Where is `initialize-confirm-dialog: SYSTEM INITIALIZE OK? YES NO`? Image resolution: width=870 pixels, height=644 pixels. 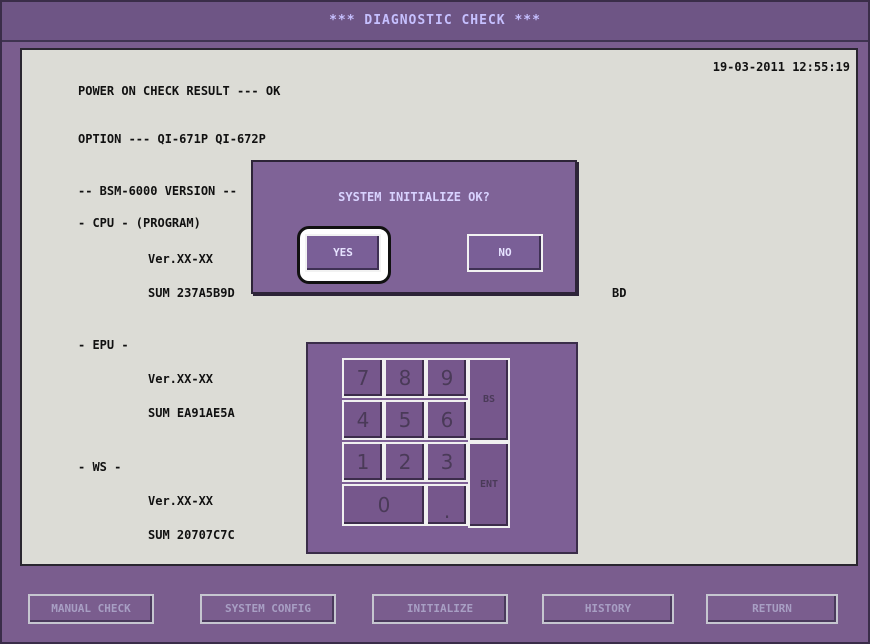 initialize-confirm-dialog: SYSTEM INITIALIZE OK? YES NO is located at coordinates (414, 227).